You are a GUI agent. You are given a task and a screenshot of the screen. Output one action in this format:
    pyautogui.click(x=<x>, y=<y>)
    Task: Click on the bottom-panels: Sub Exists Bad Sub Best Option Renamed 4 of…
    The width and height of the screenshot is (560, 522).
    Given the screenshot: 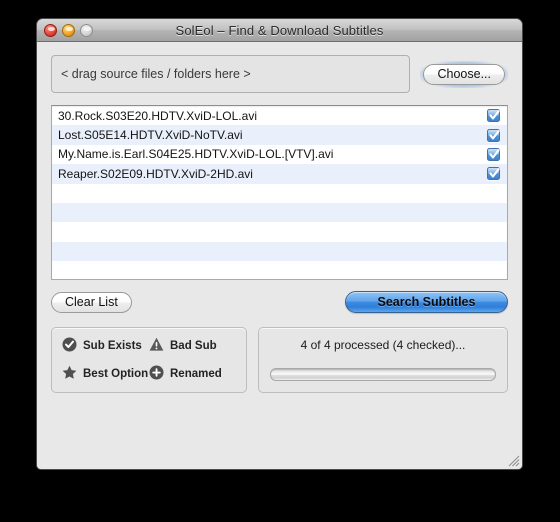 What is the action you would take?
    pyautogui.click(x=279, y=360)
    